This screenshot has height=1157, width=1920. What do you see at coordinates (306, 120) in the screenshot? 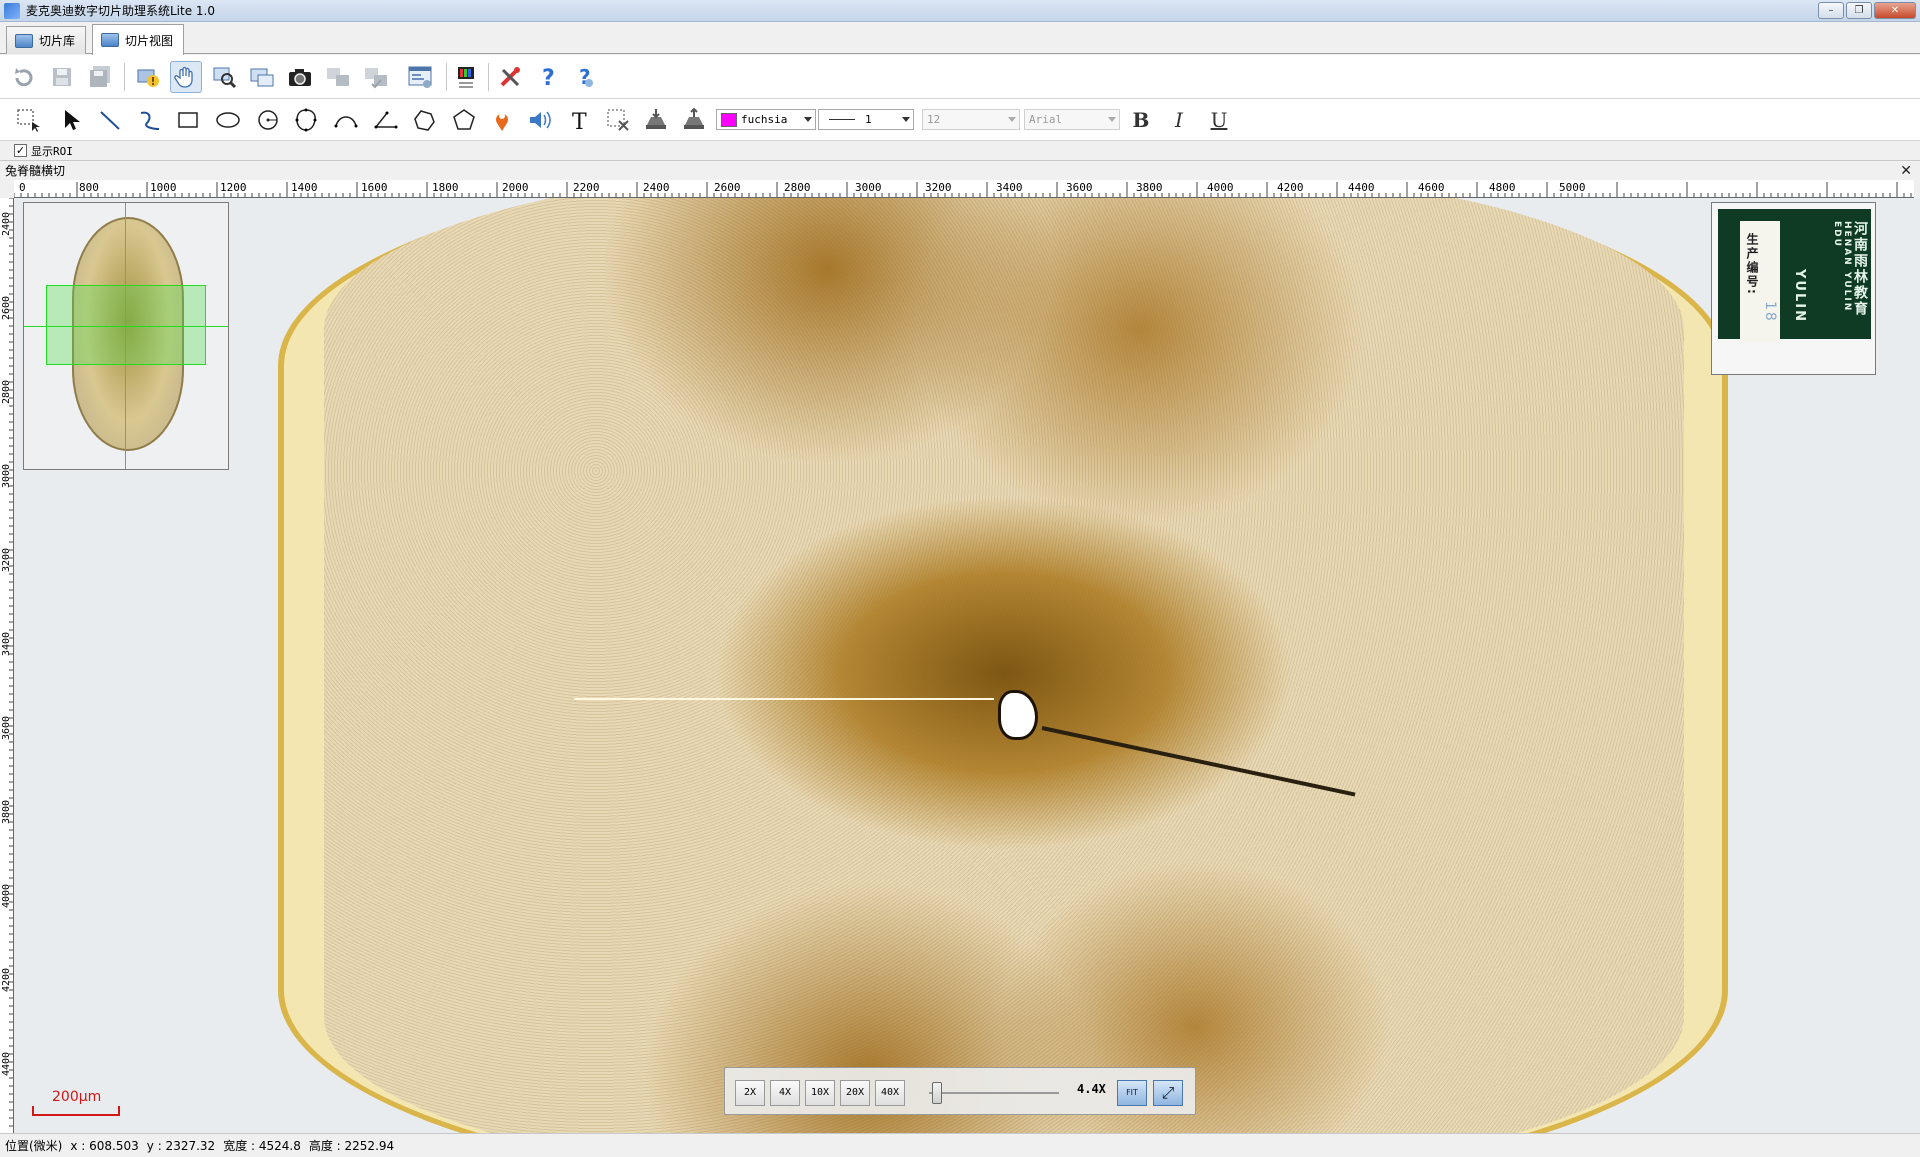
I see `closed-curve-tool` at bounding box center [306, 120].